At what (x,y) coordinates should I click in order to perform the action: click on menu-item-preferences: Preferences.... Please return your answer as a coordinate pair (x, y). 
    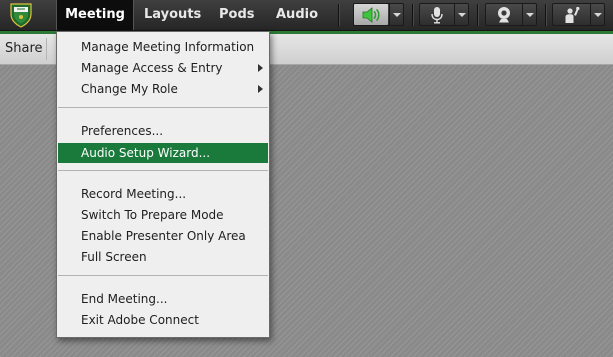
    Looking at the image, I should click on (163, 131).